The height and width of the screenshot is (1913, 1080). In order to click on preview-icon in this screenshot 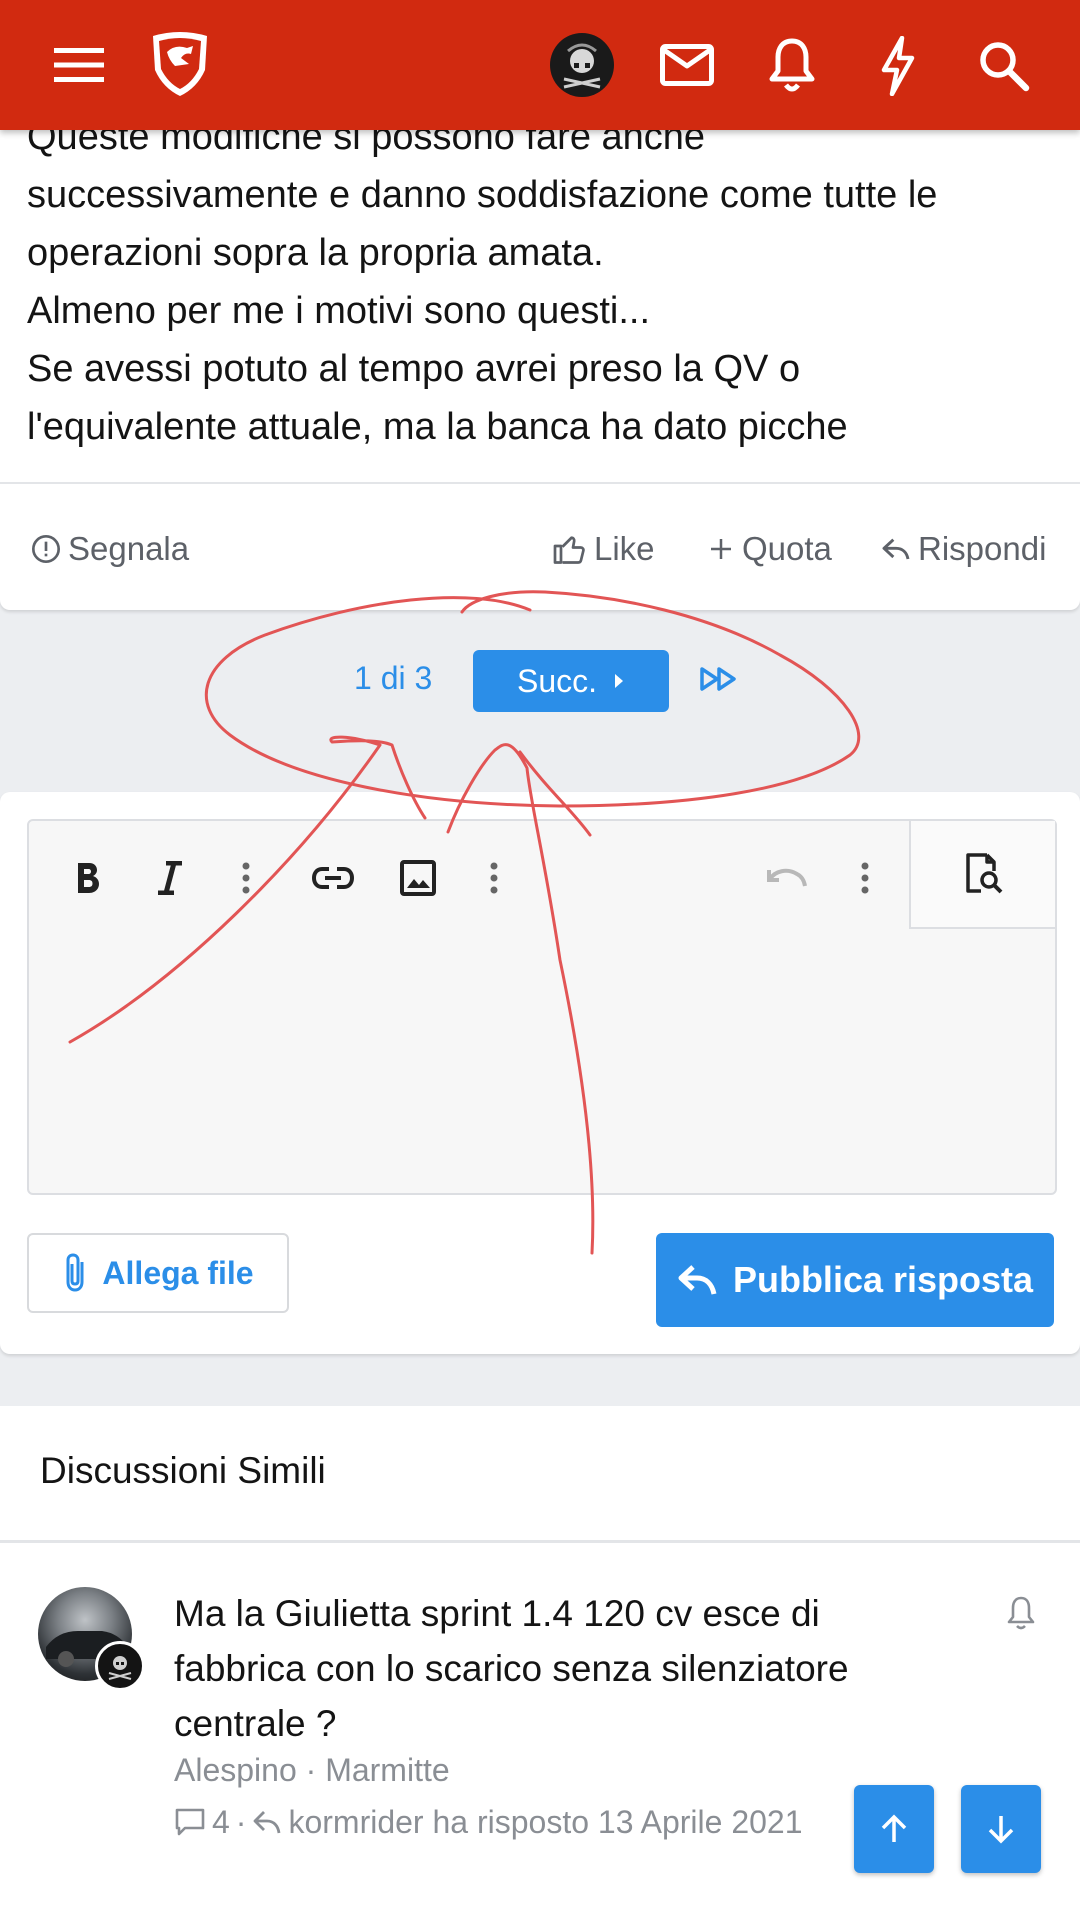, I will do `click(983, 874)`.